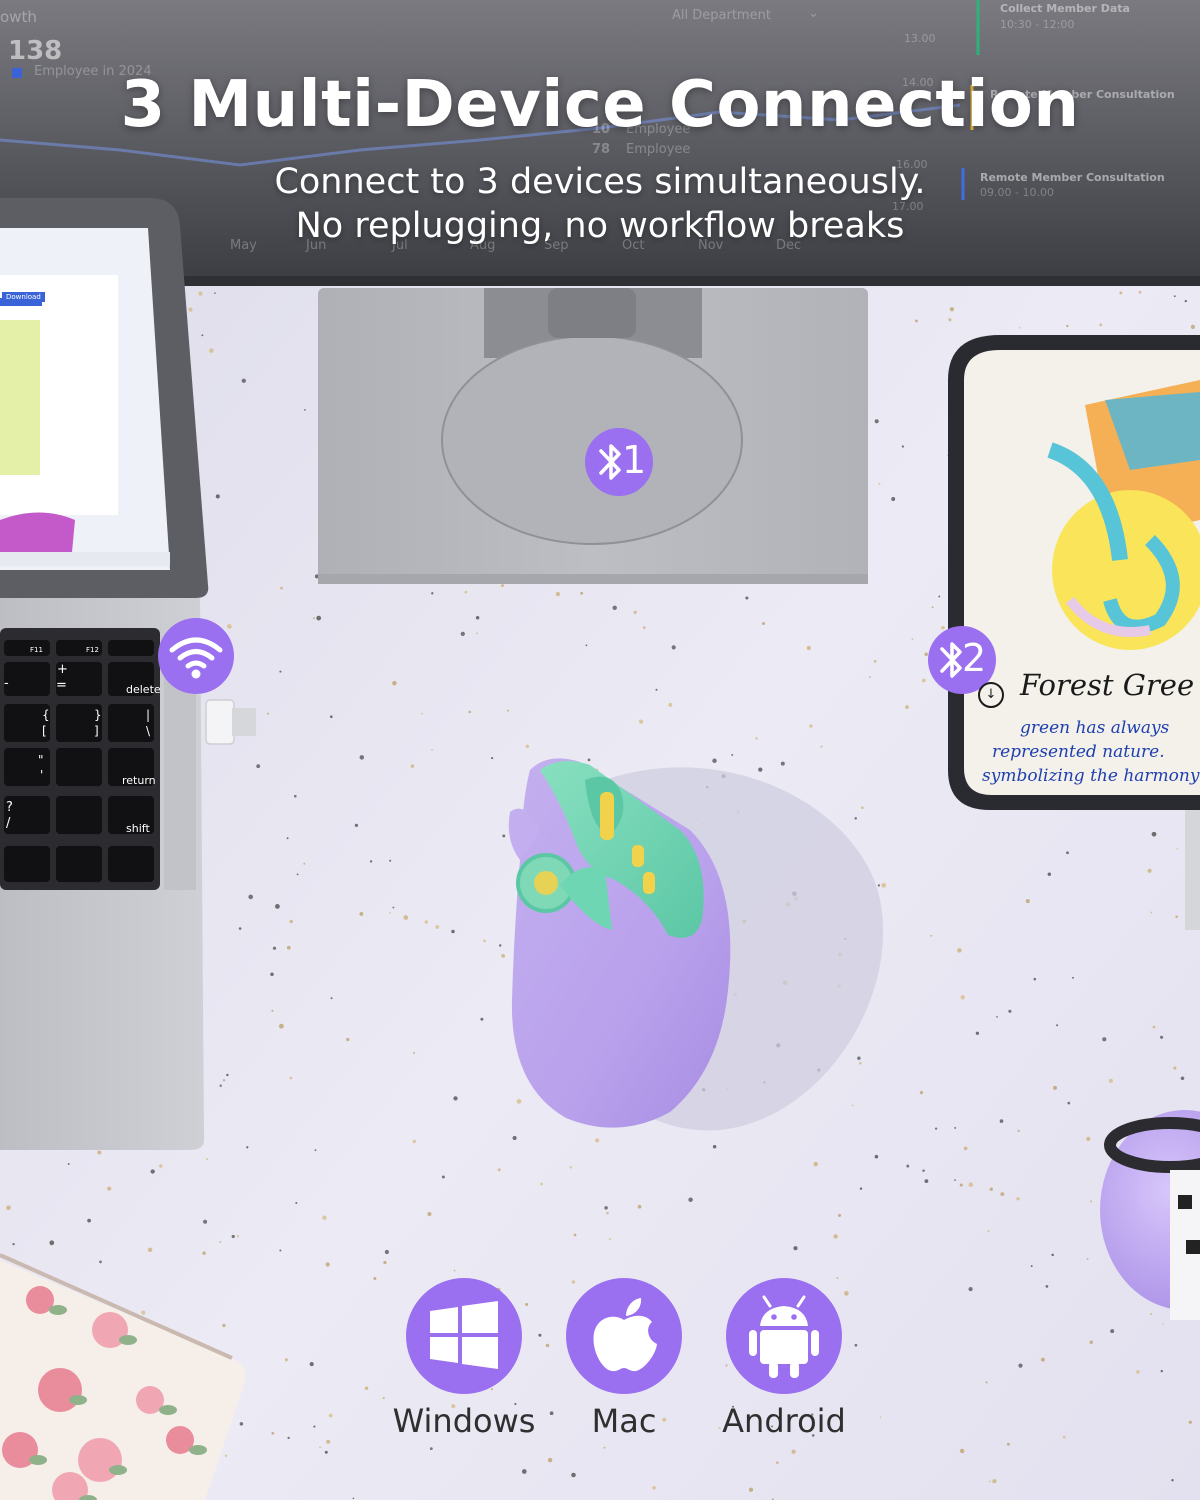 The height and width of the screenshot is (1500, 1200). What do you see at coordinates (1091, 776) in the screenshot?
I see `tablet-text-line: symbolizing the harmony` at bounding box center [1091, 776].